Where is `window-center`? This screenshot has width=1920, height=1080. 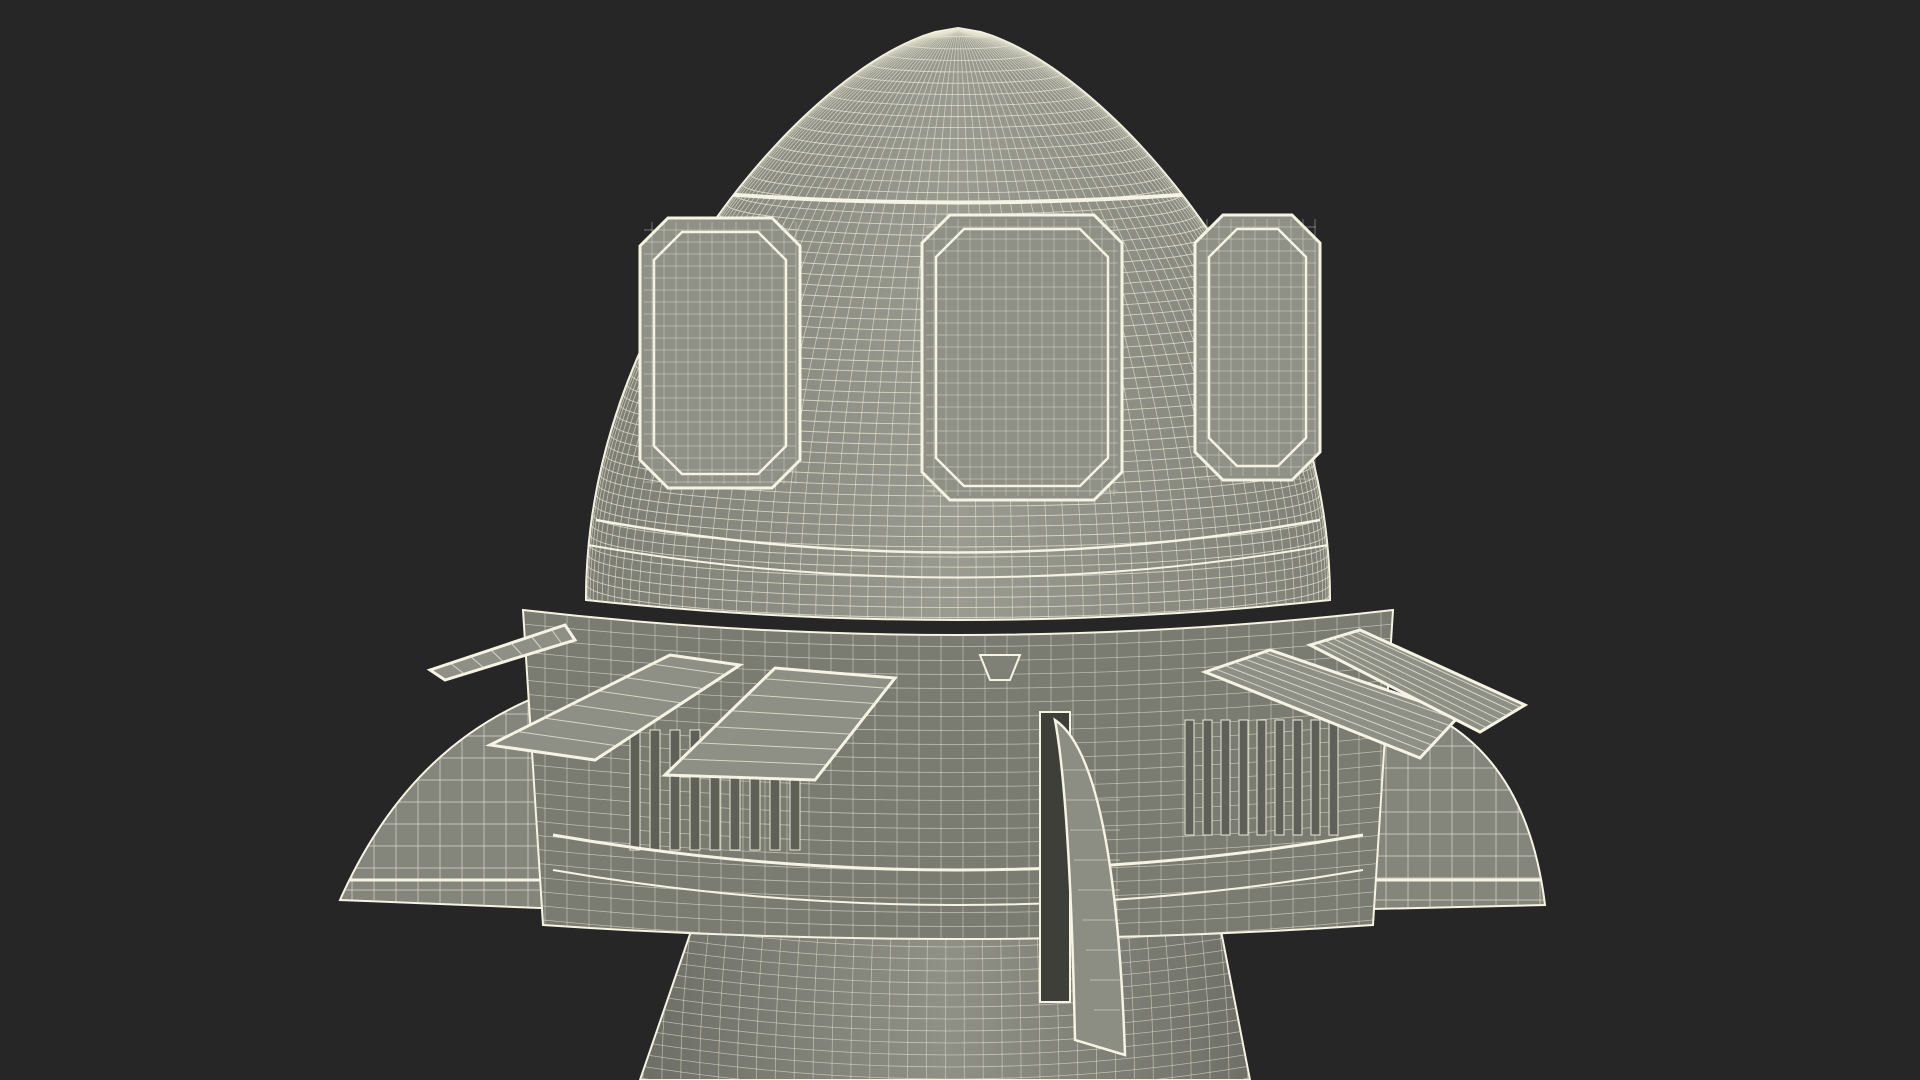 window-center is located at coordinates (1022, 357).